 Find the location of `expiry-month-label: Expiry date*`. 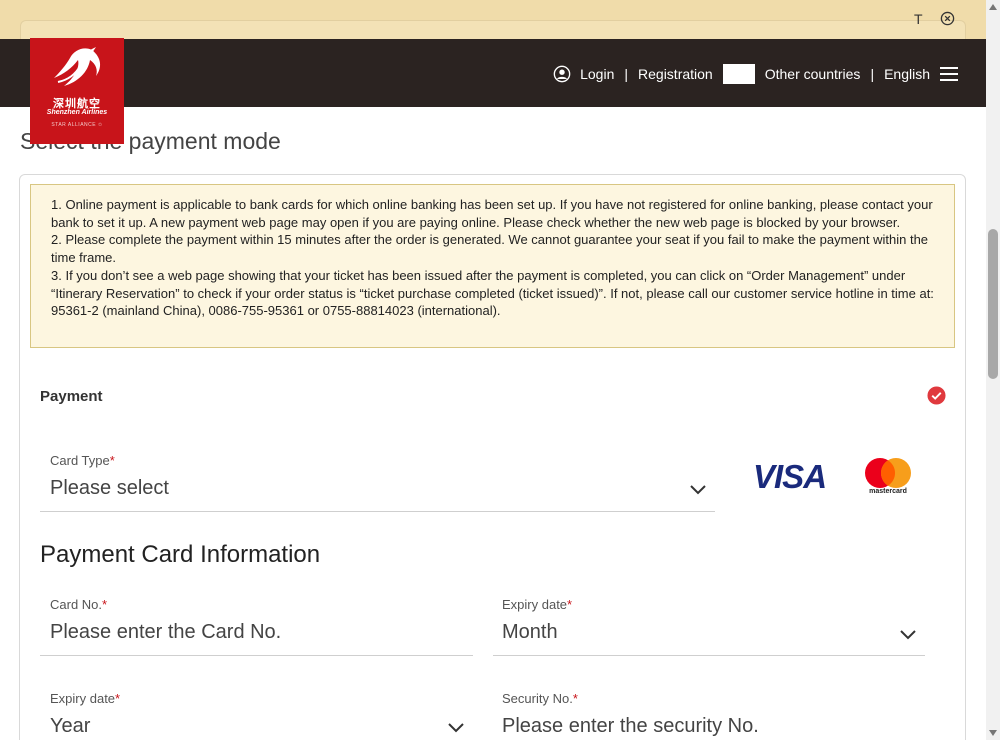

expiry-month-label: Expiry date* is located at coordinates (537, 604).